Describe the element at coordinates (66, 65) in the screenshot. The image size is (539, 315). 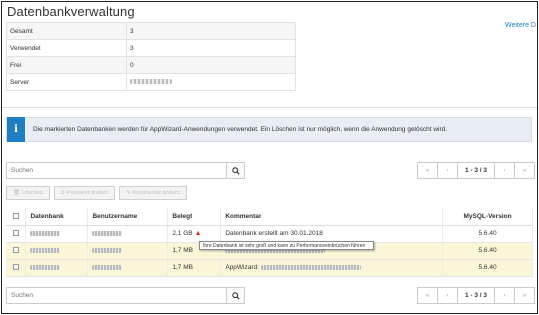
I see `summary-label: Frei` at that location.